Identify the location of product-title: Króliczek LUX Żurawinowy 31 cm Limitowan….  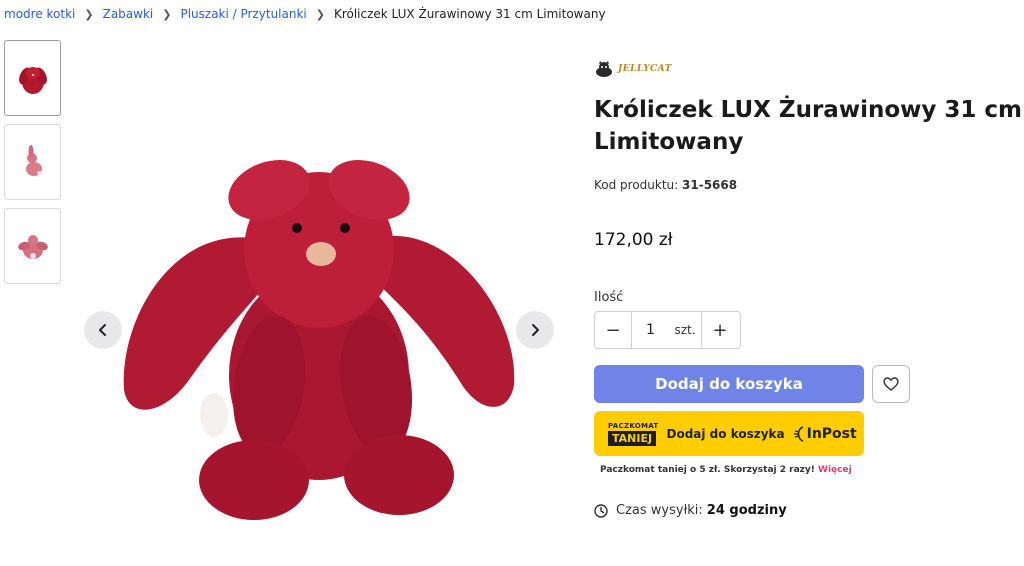
(808, 126).